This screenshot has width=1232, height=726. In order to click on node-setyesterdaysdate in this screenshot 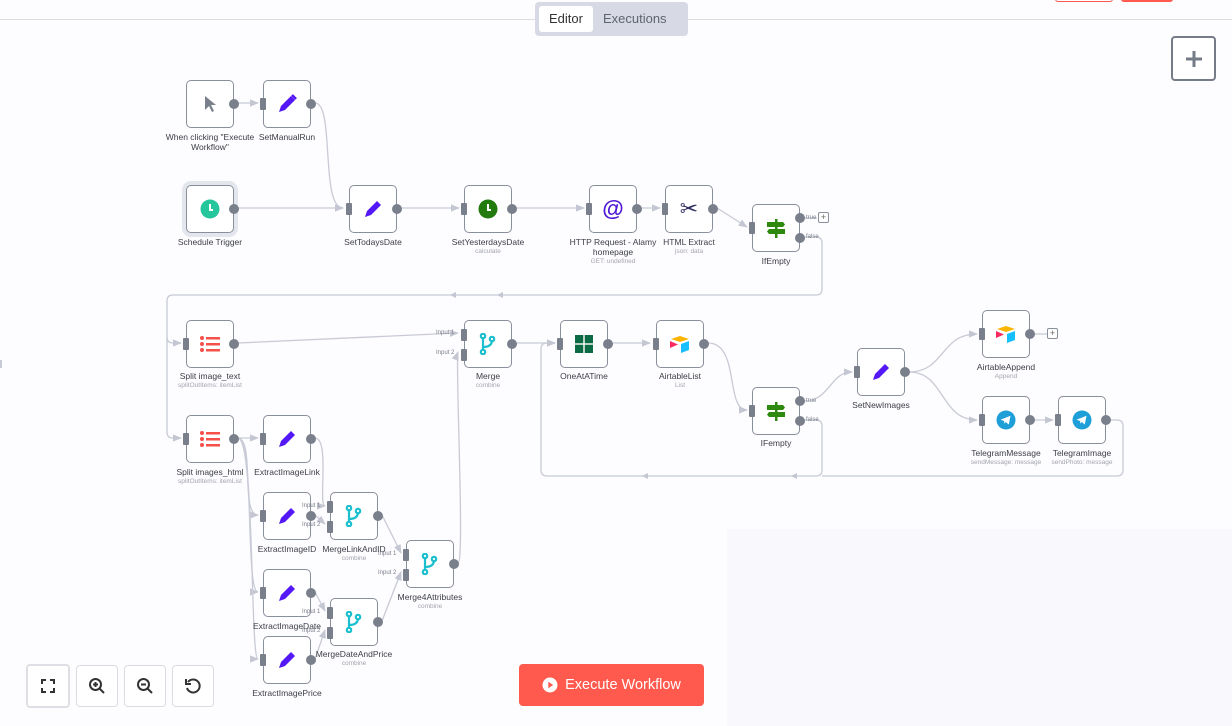, I will do `click(489, 209)`.